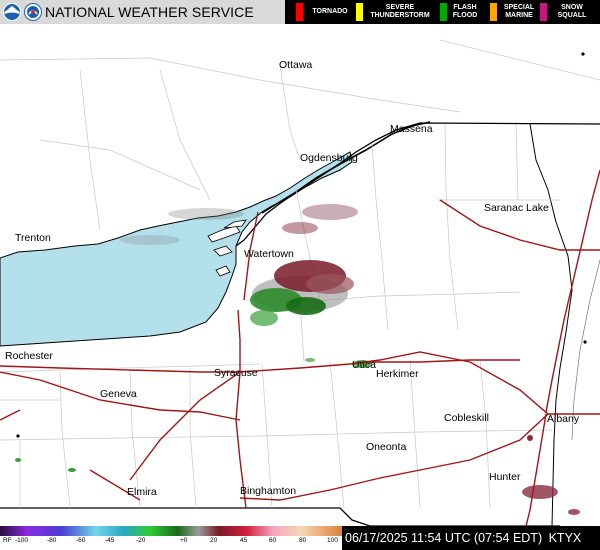 Image resolution: width=600 pixels, height=550 pixels. I want to click on warning-tornado: TORNADO, so click(326, 12).